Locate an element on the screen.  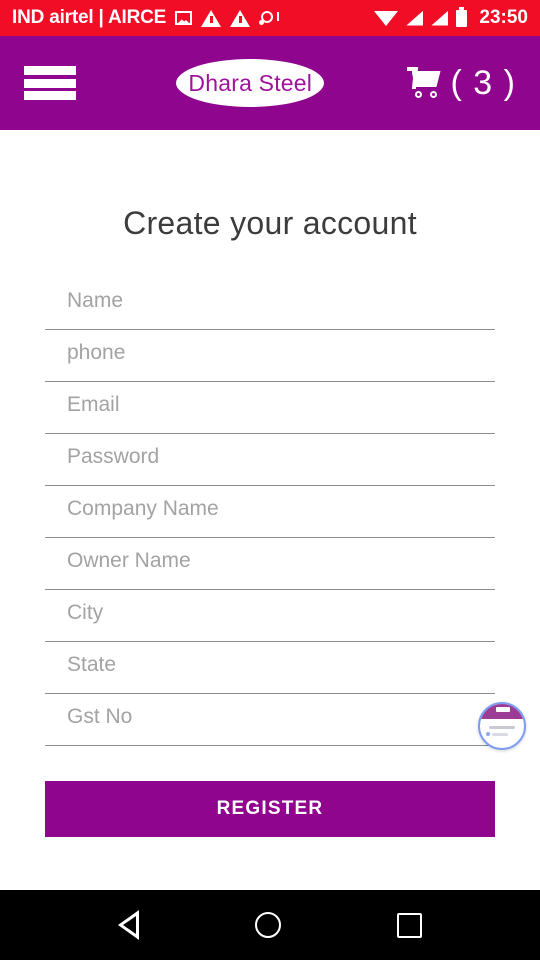
brand-logo: Dhara Steel is located at coordinates (250, 83).